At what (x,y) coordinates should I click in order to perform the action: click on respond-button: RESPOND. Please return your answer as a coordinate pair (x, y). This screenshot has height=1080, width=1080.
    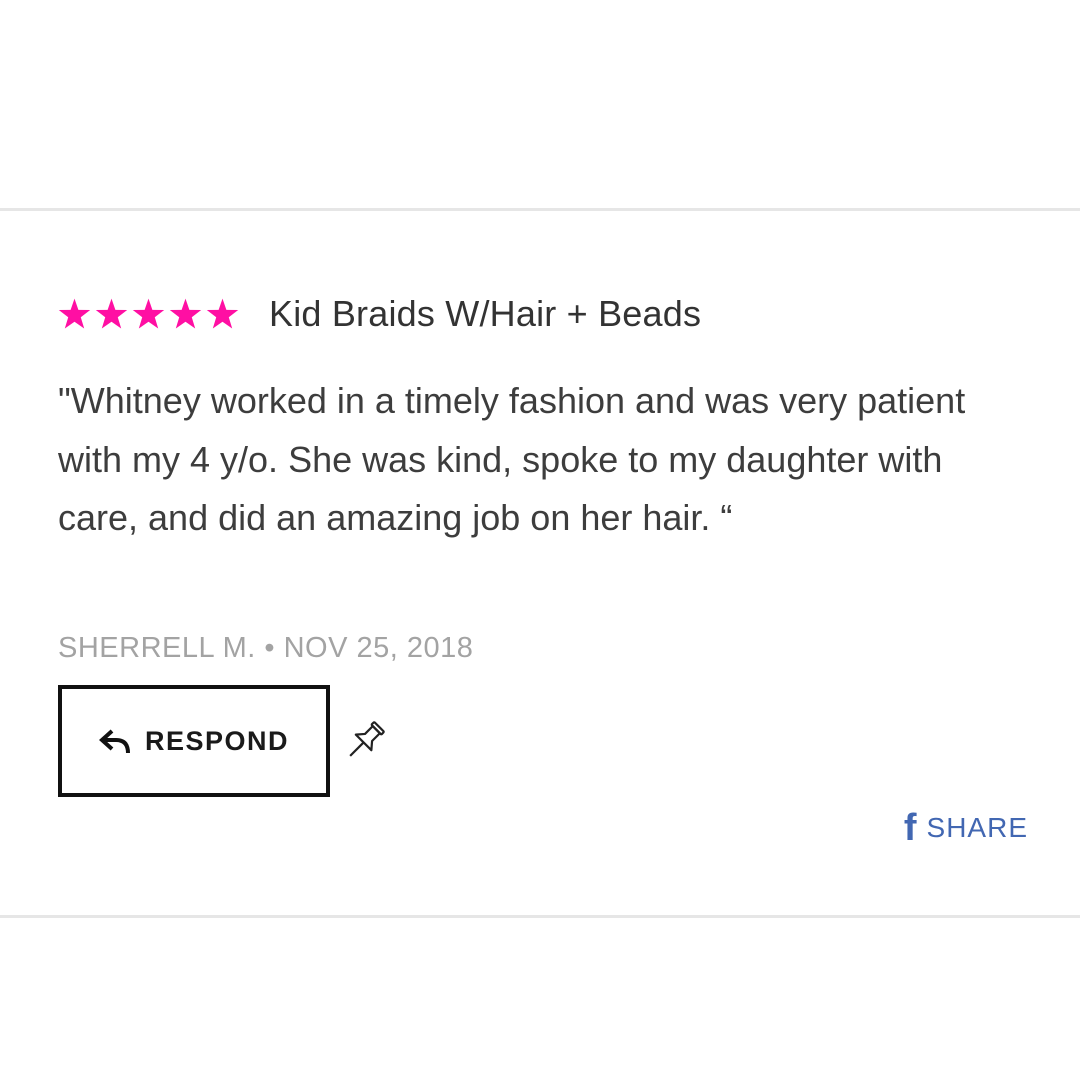
    Looking at the image, I should click on (194, 741).